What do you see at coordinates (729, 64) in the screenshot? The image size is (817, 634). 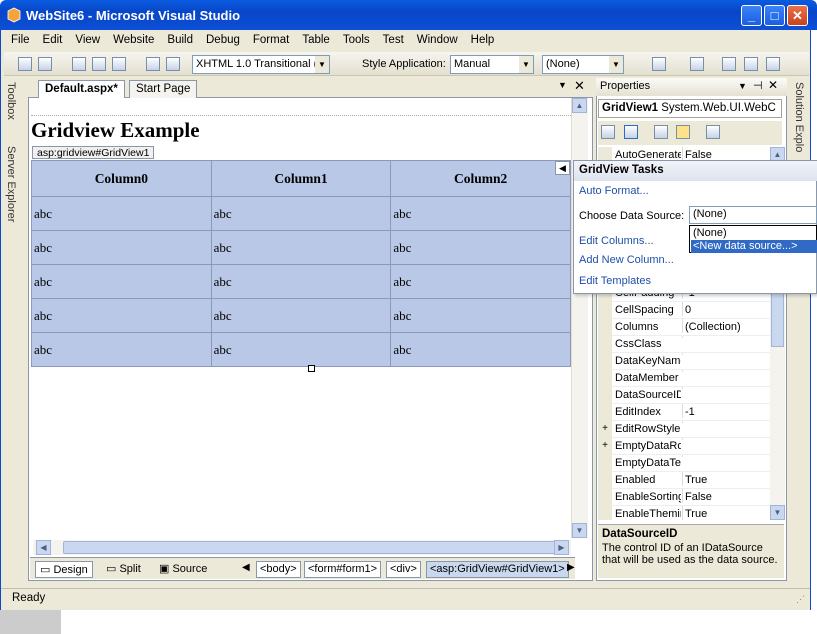 I see `open-folder-icon` at bounding box center [729, 64].